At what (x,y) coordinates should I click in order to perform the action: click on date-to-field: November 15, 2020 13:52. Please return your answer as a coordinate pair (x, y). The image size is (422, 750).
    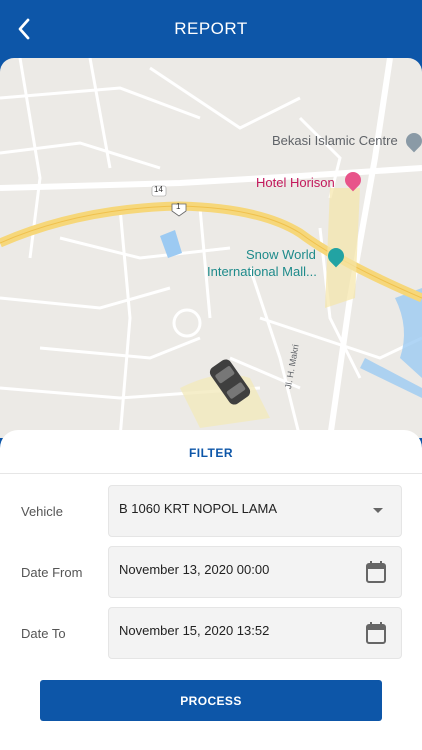
    Looking at the image, I should click on (255, 633).